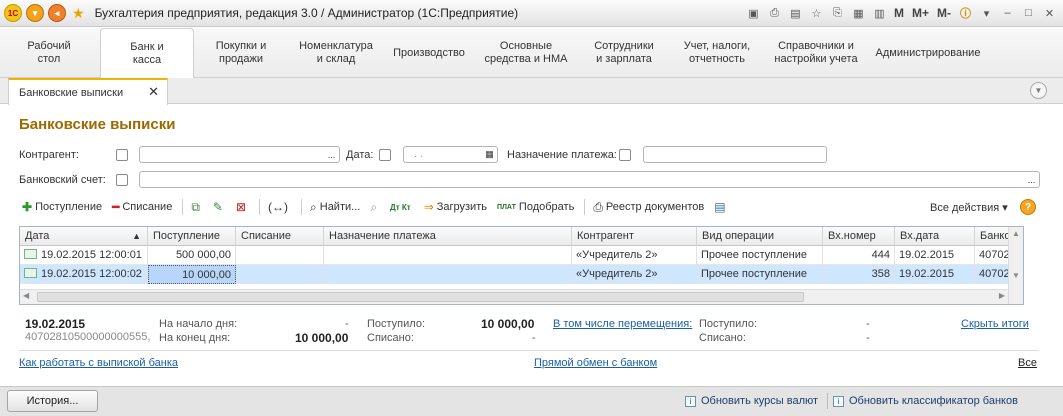 Image resolution: width=1063 pixels, height=416 pixels. What do you see at coordinates (455, 207) in the screenshot?
I see `load-button: ⇒ Загрузить` at bounding box center [455, 207].